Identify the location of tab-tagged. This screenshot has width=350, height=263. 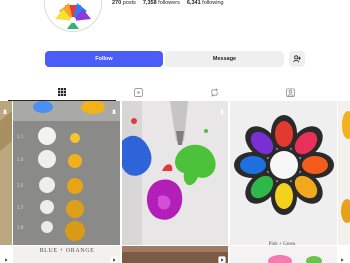
(290, 92).